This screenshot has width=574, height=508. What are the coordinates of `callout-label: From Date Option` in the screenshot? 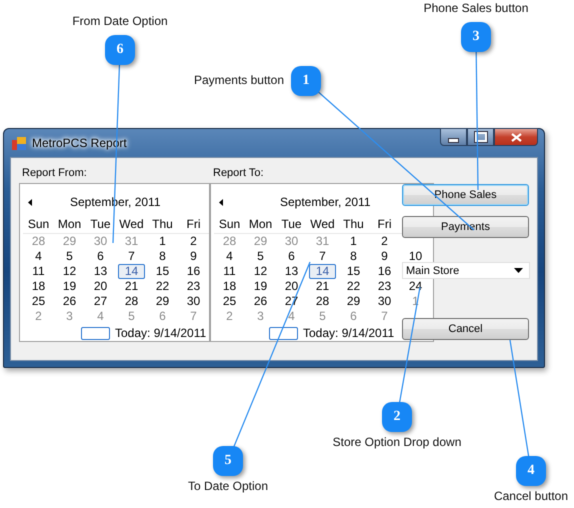 It's located at (120, 21).